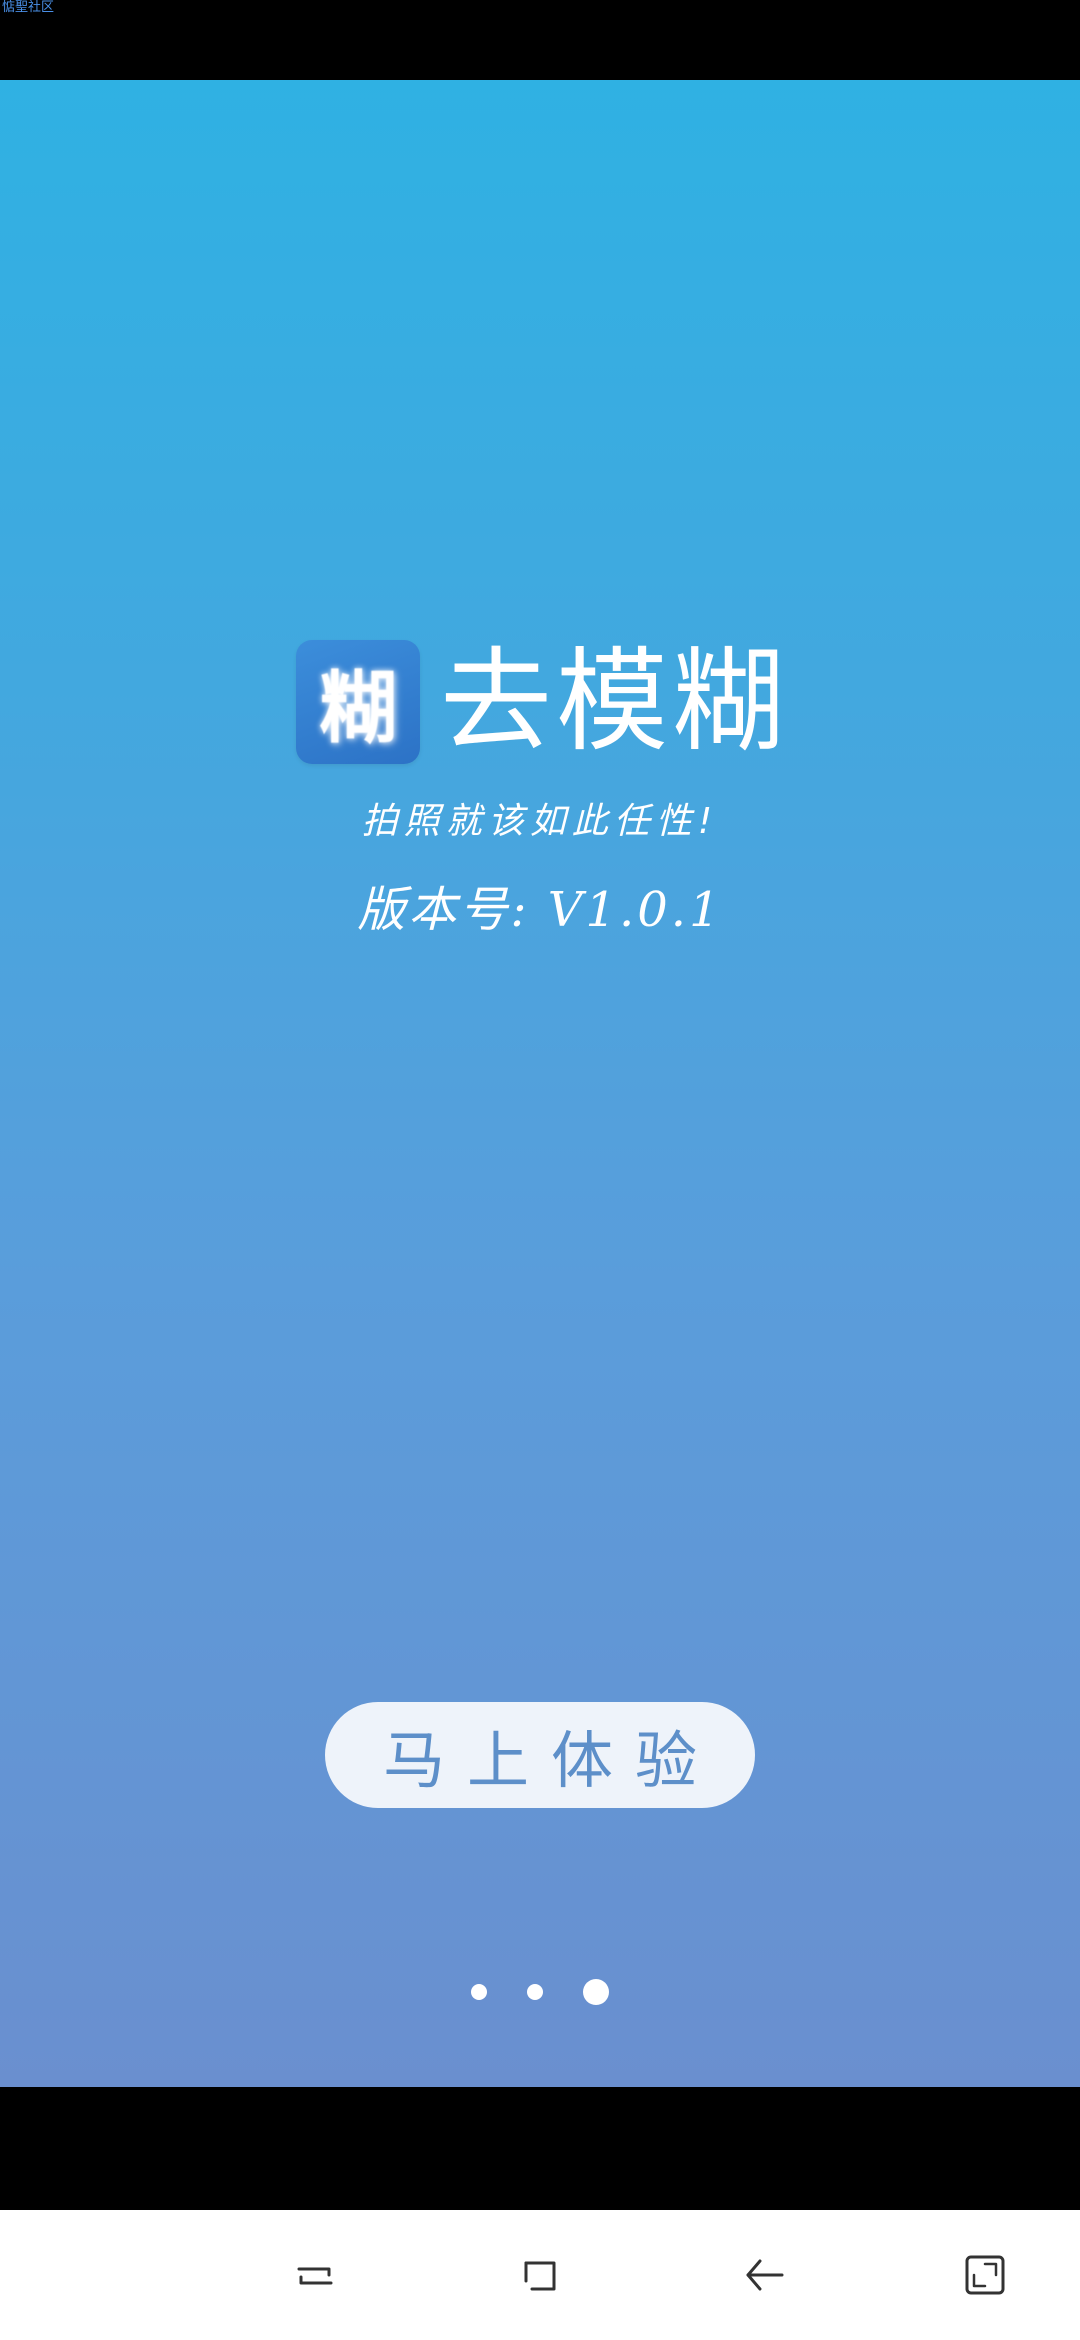  What do you see at coordinates (540, 821) in the screenshot?
I see `slogan: 拍照就该如此任性!` at bounding box center [540, 821].